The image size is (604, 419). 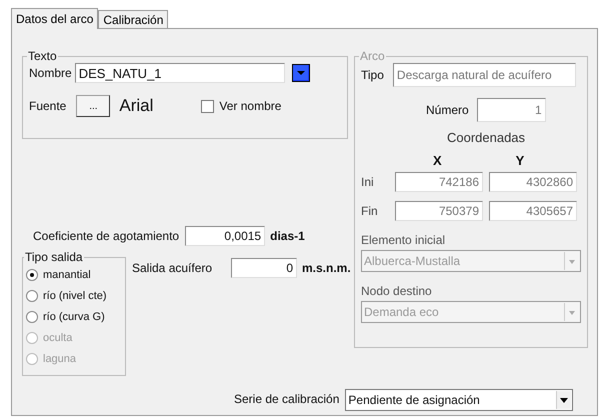 What do you see at coordinates (75, 296) in the screenshot?
I see `radio-label: río (nivel cte)` at bounding box center [75, 296].